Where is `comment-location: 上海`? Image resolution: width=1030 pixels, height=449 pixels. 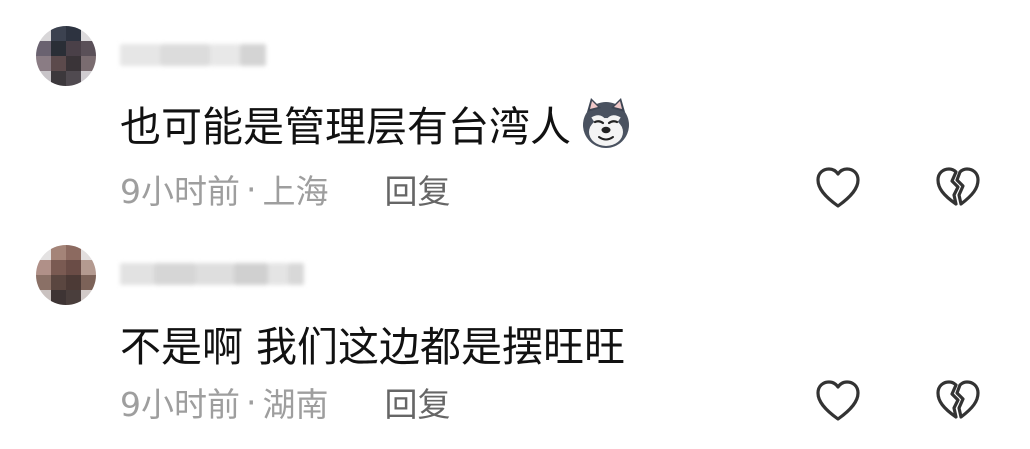 comment-location: 上海 is located at coordinates (295, 191).